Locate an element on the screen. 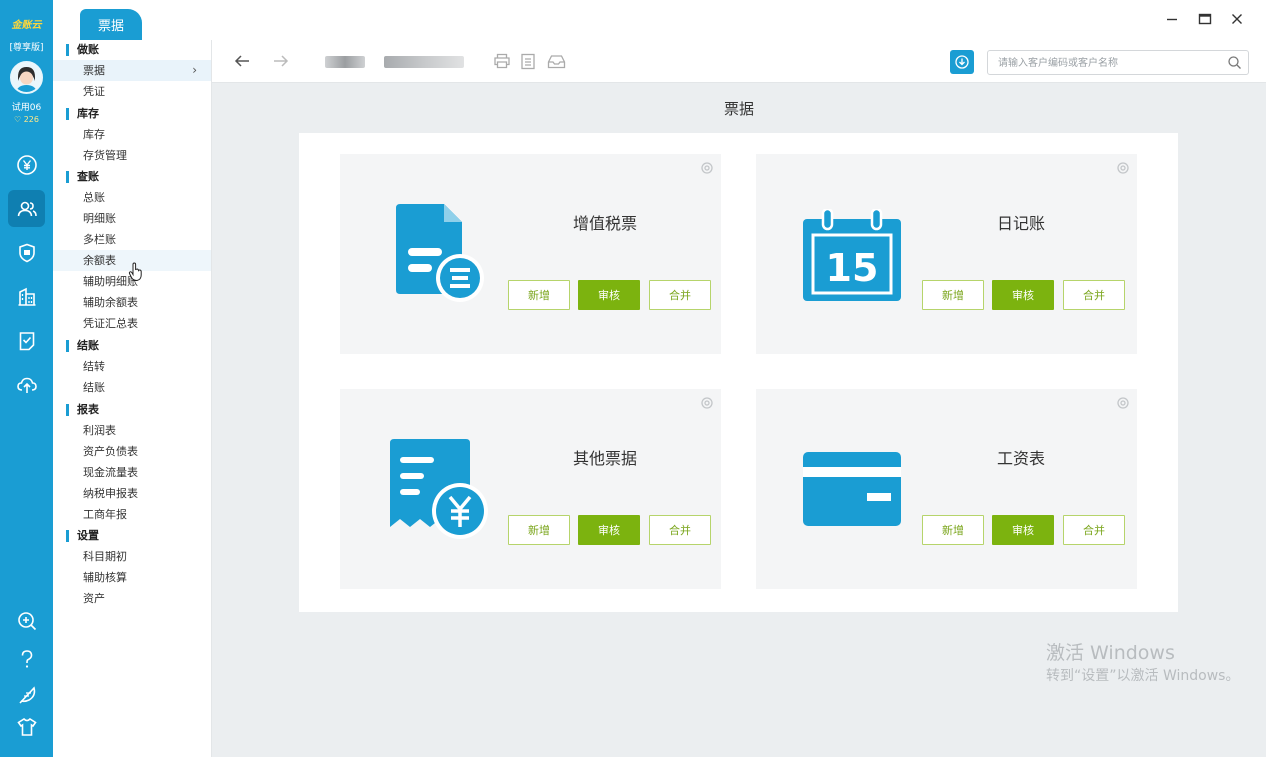 Image resolution: width=1266 pixels, height=757 pixels. nav-item-stock-management: 存货管理 is located at coordinates (132, 155).